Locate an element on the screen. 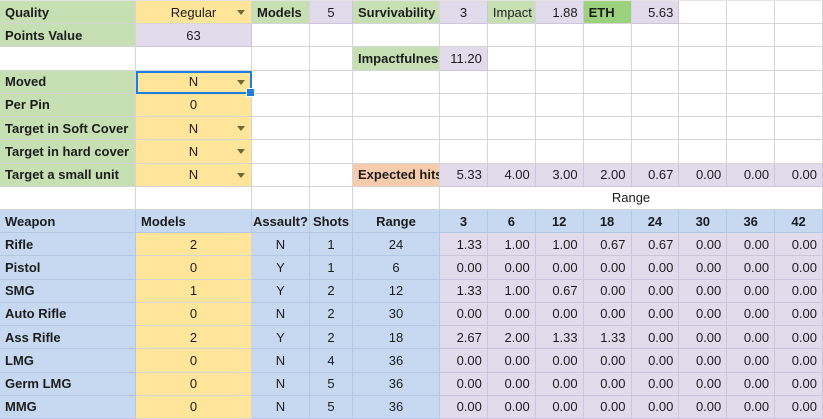 The width and height of the screenshot is (823, 419). fill-handle is located at coordinates (250, 92).